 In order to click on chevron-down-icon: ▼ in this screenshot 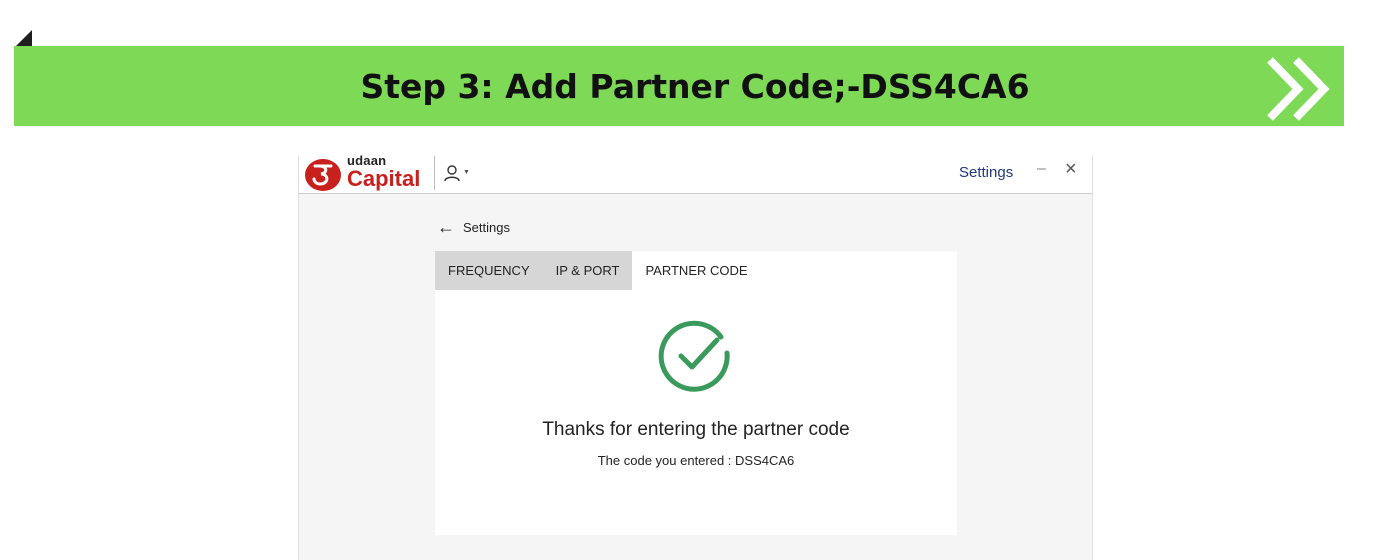, I will do `click(466, 172)`.